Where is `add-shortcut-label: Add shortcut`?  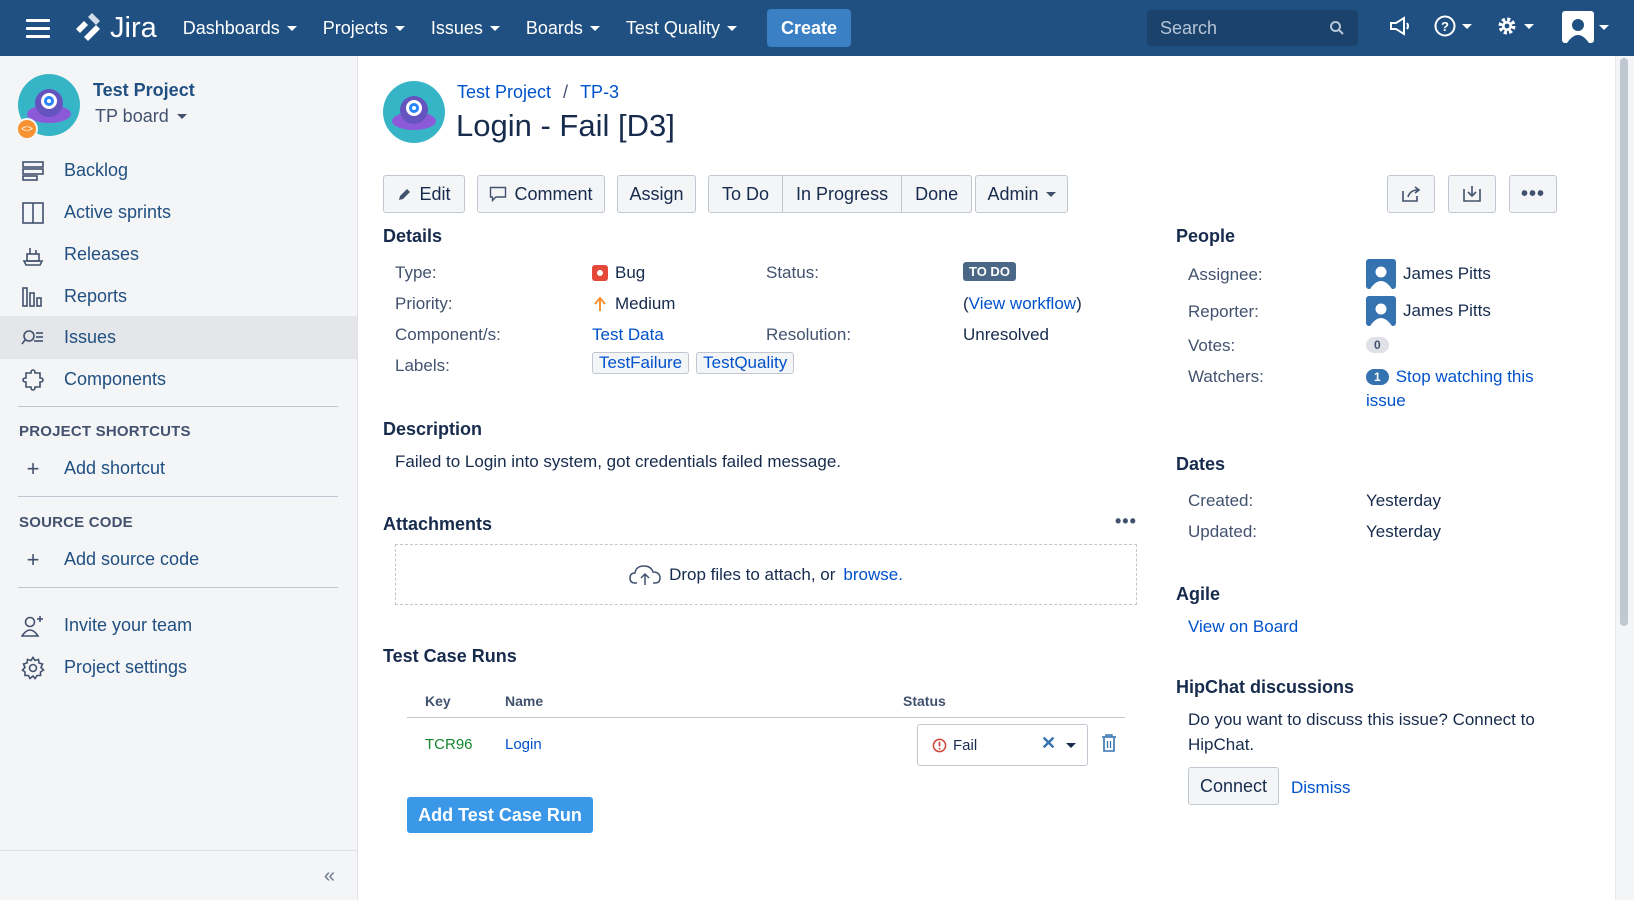
add-shortcut-label: Add shortcut is located at coordinates (115, 468).